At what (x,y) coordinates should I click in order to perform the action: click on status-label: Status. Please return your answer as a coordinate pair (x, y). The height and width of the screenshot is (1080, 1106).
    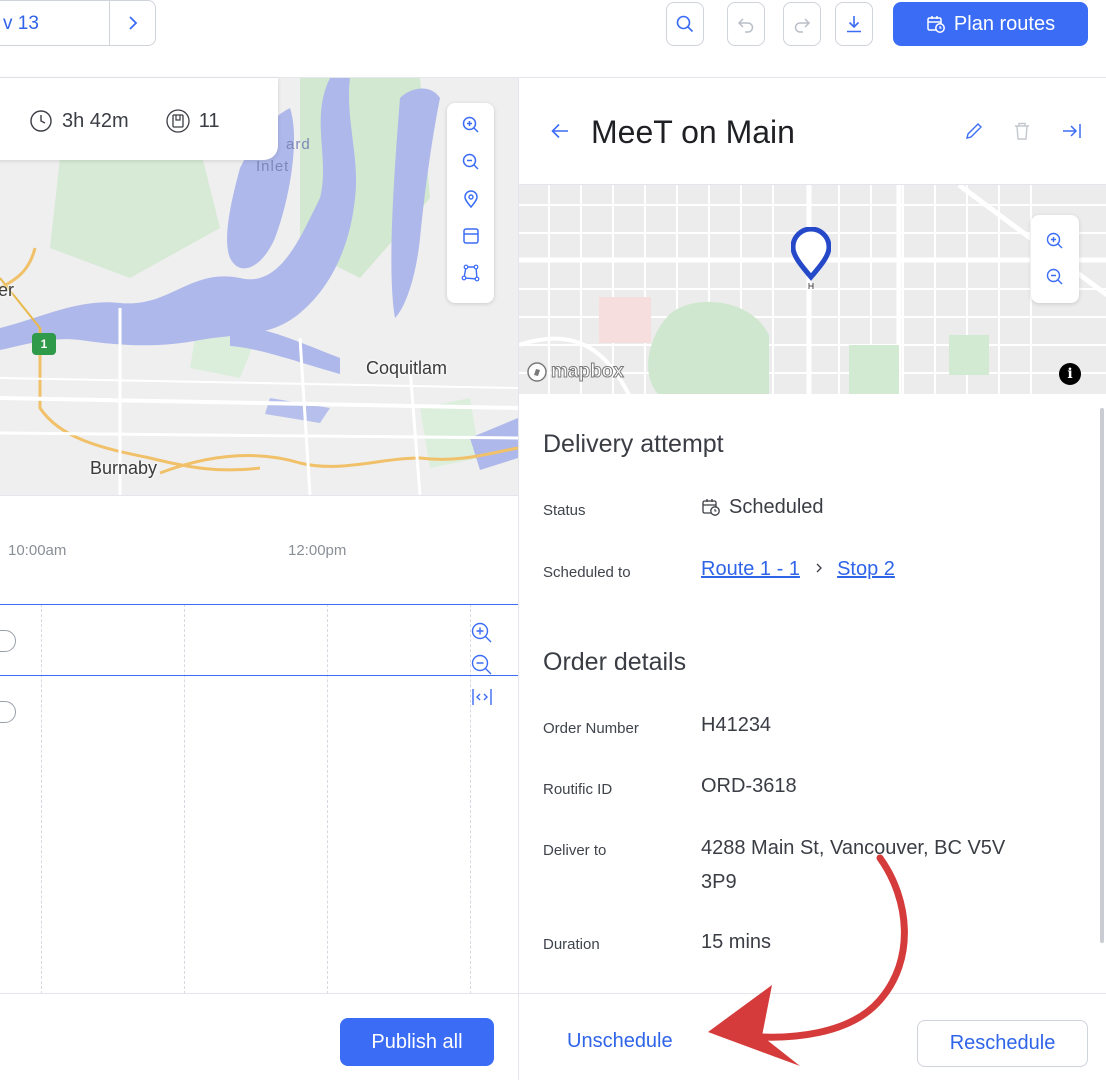
    Looking at the image, I should click on (564, 510).